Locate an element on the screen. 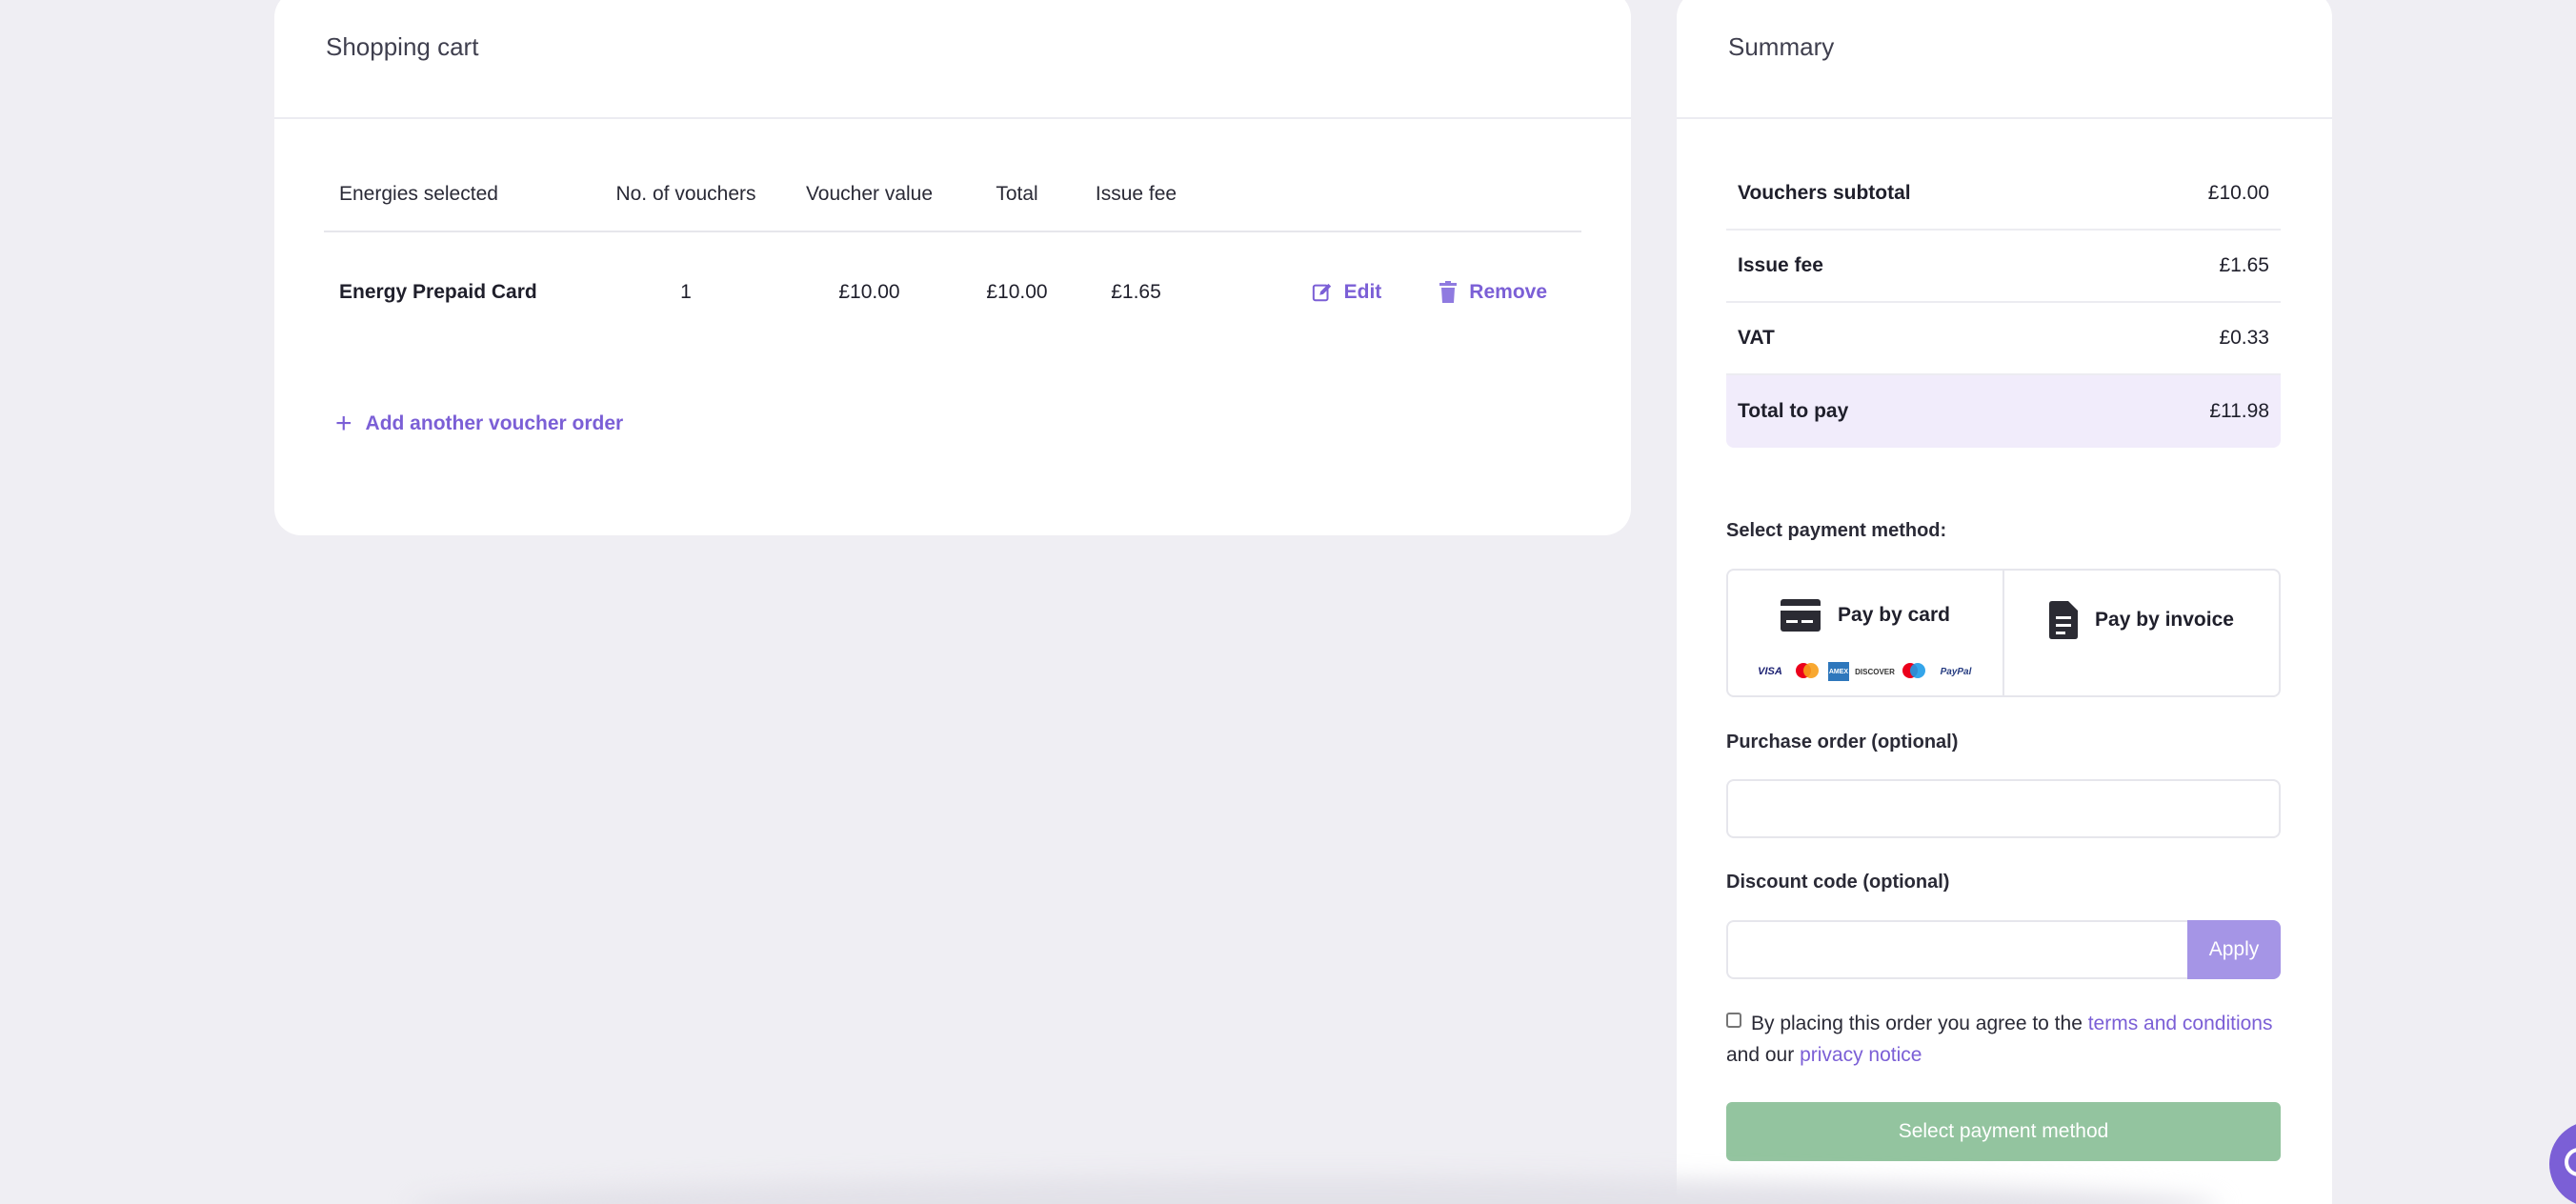 The width and height of the screenshot is (2576, 1204). pay-by-card-label: Pay by card is located at coordinates (1894, 615).